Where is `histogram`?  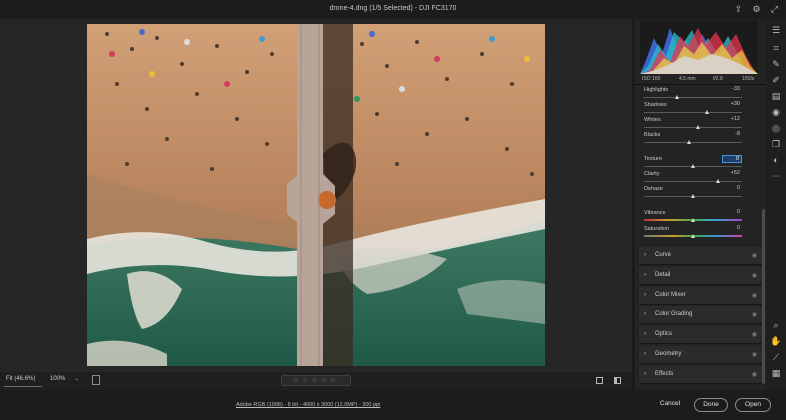 histogram is located at coordinates (699, 47).